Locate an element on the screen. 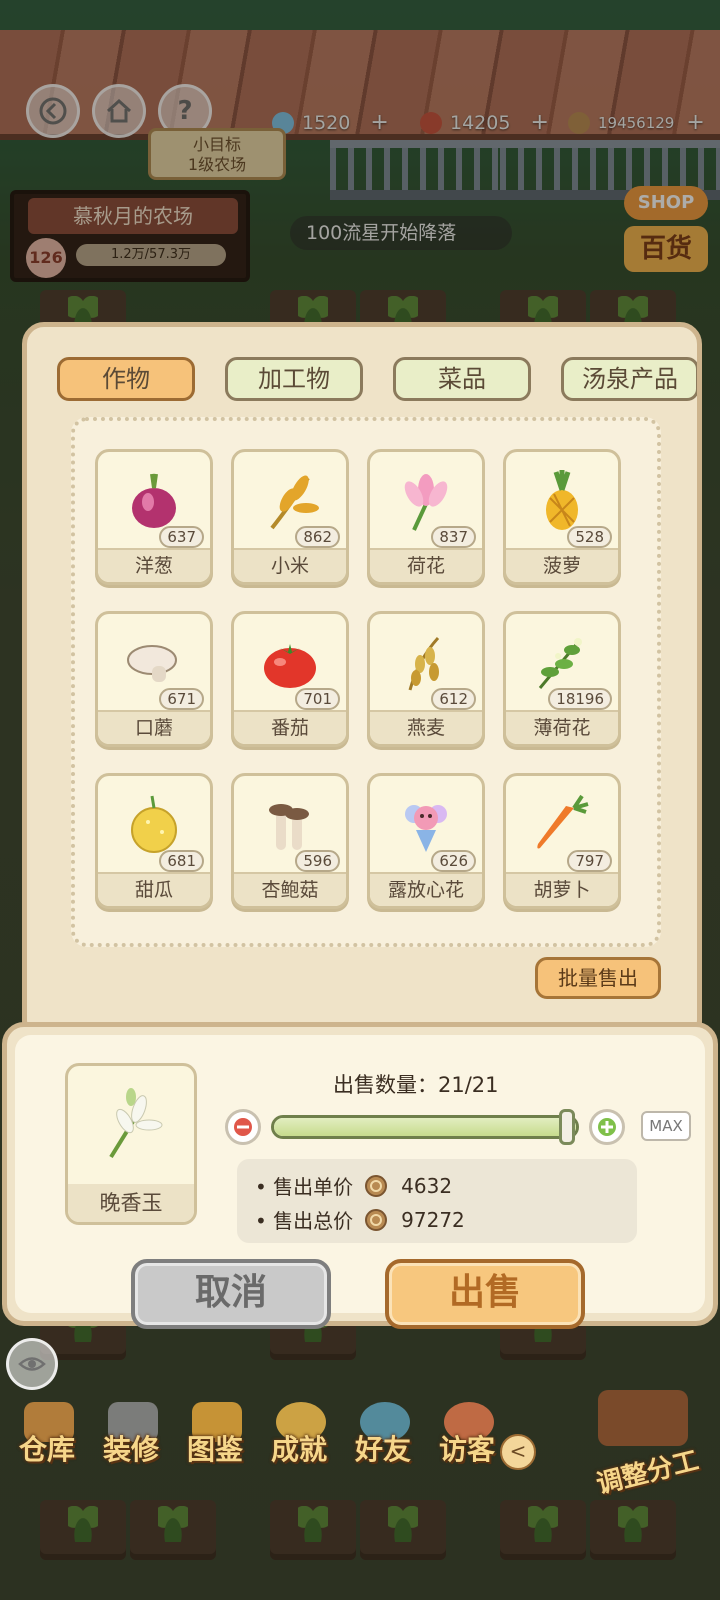 The height and width of the screenshot is (1600, 720). item-card-melon: 681 甜瓜 is located at coordinates (154, 841).